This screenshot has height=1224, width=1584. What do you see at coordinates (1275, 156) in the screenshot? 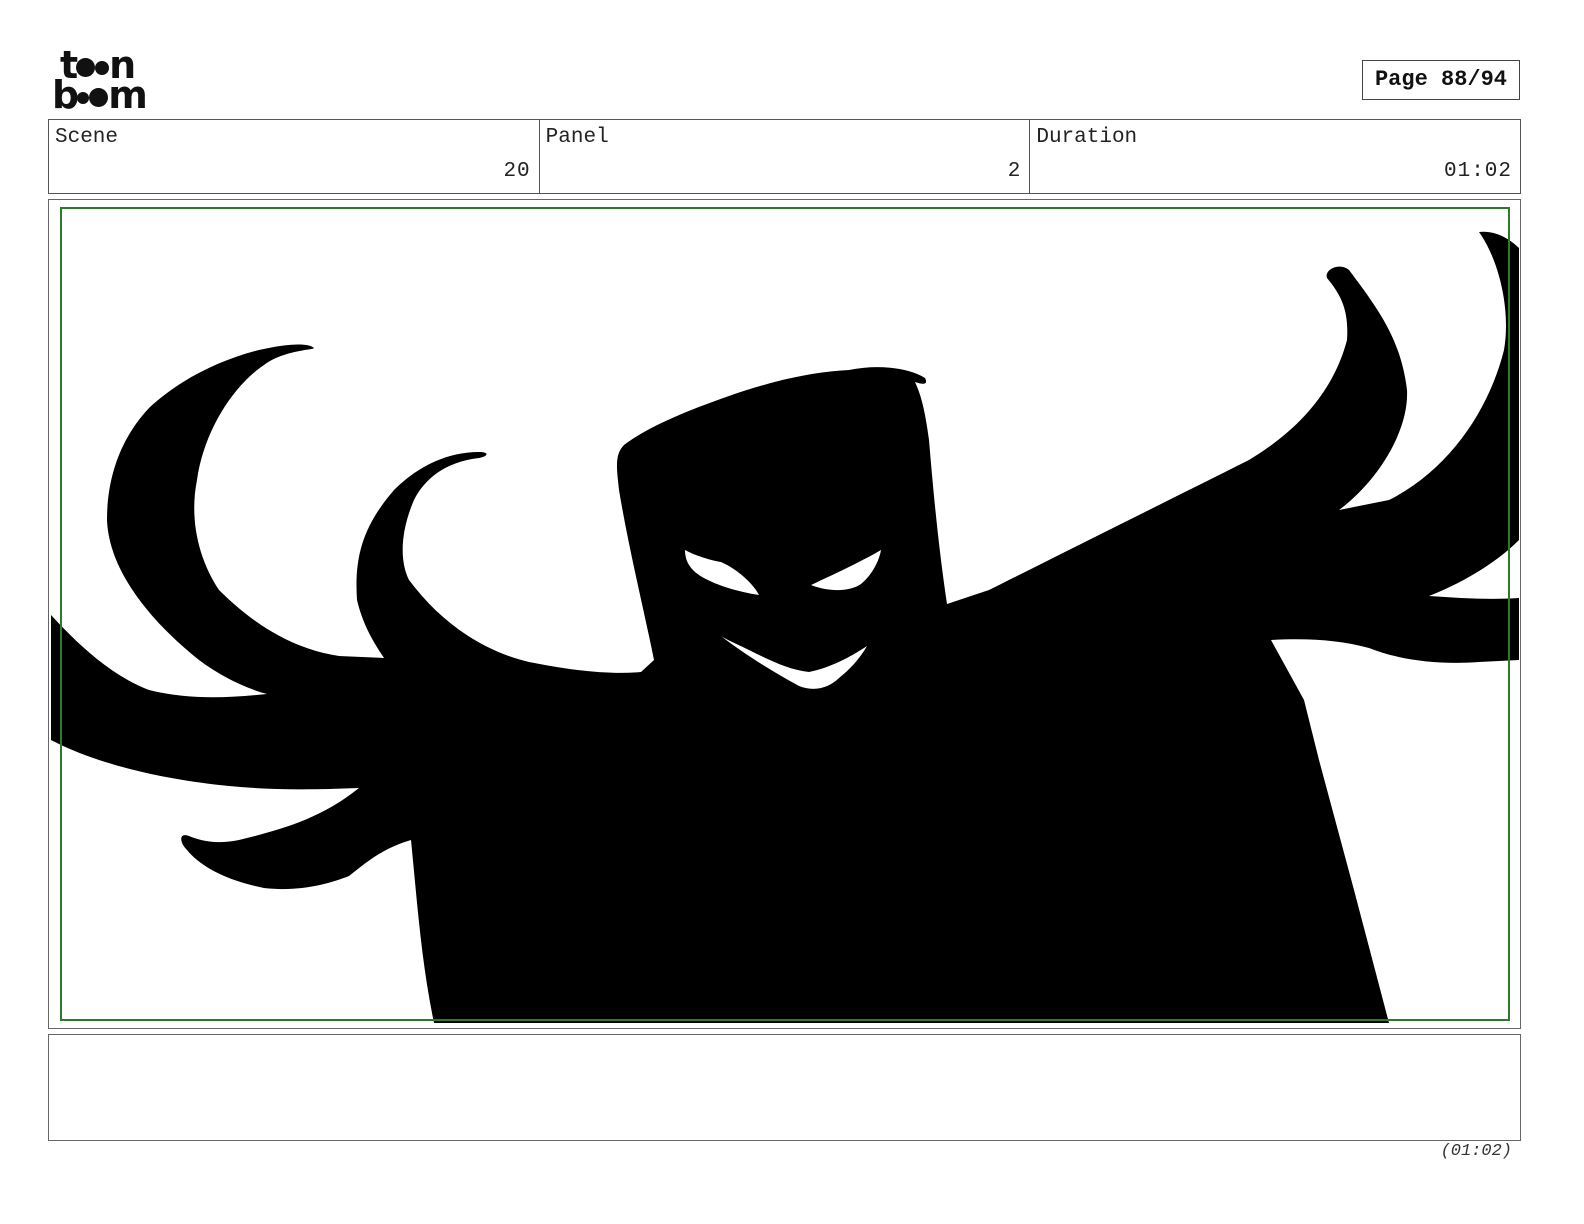
I see `duration-cell: Duration 01:02` at bounding box center [1275, 156].